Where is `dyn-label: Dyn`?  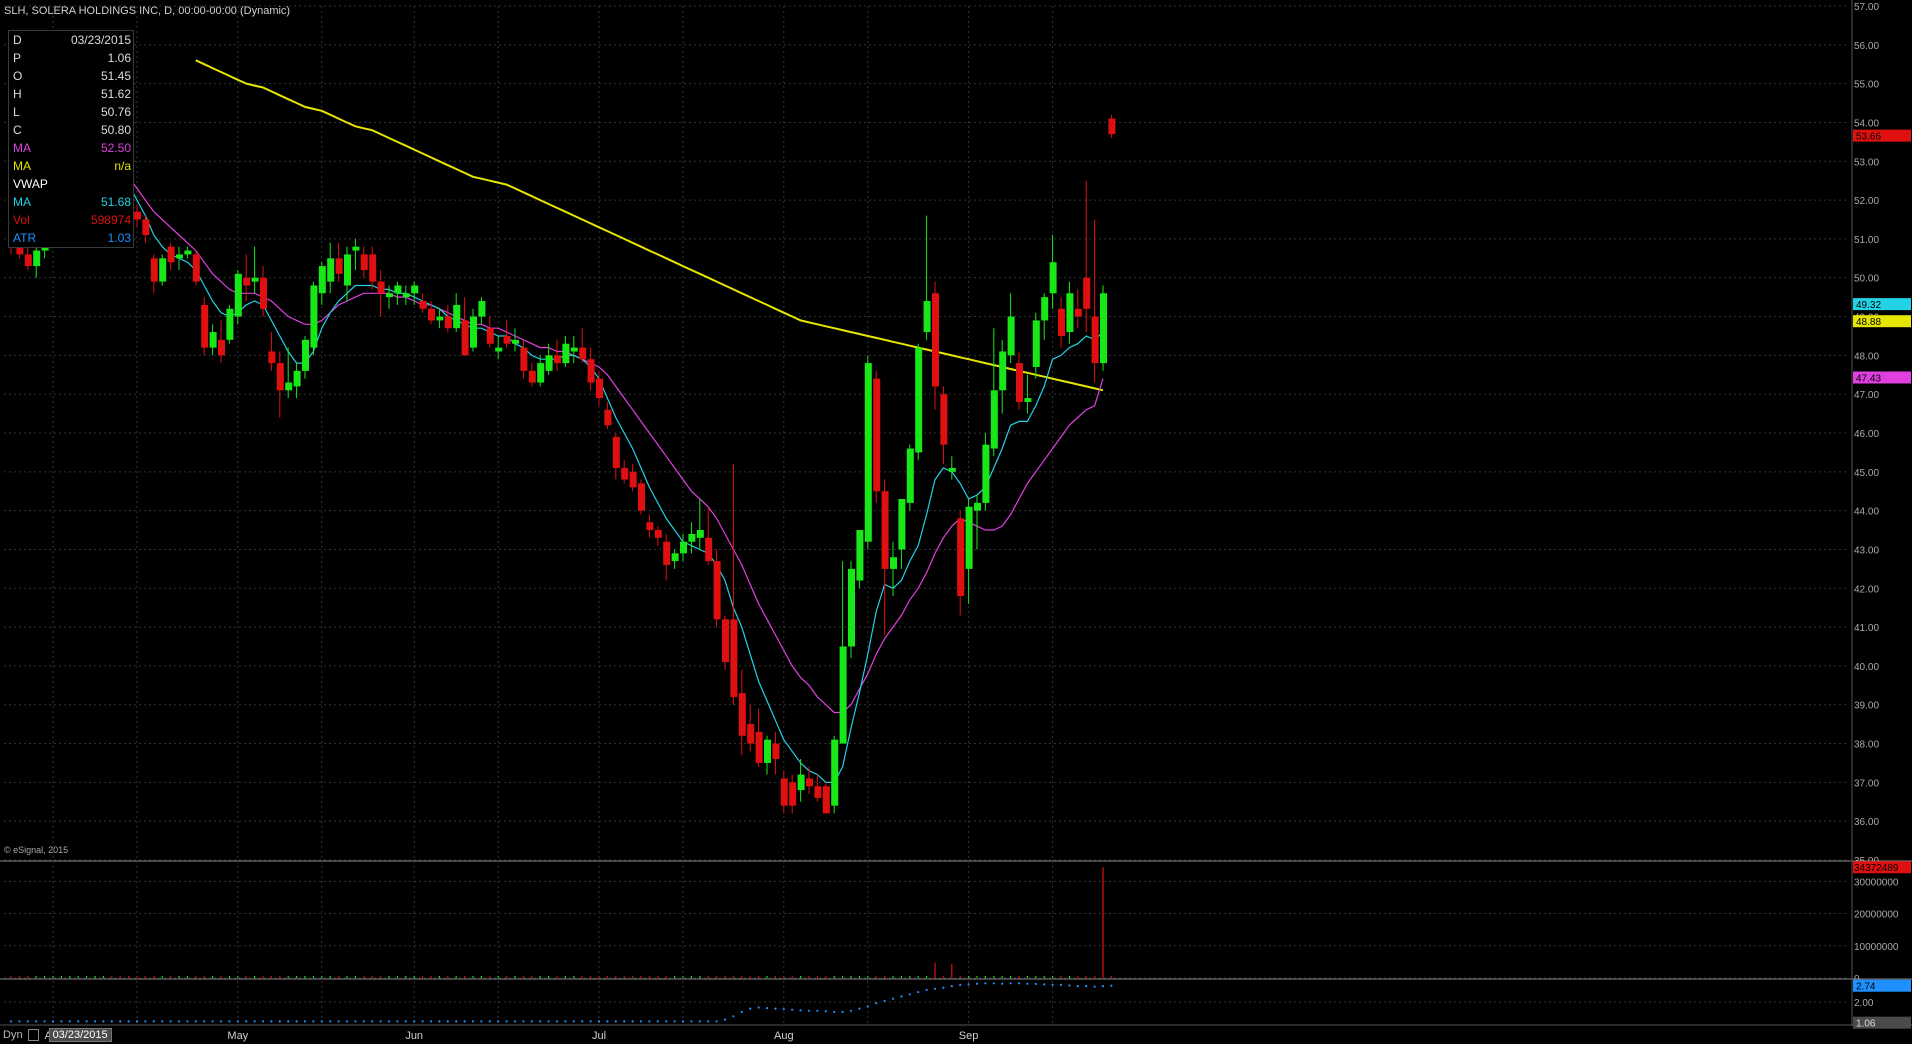 dyn-label: Dyn is located at coordinates (13, 1035).